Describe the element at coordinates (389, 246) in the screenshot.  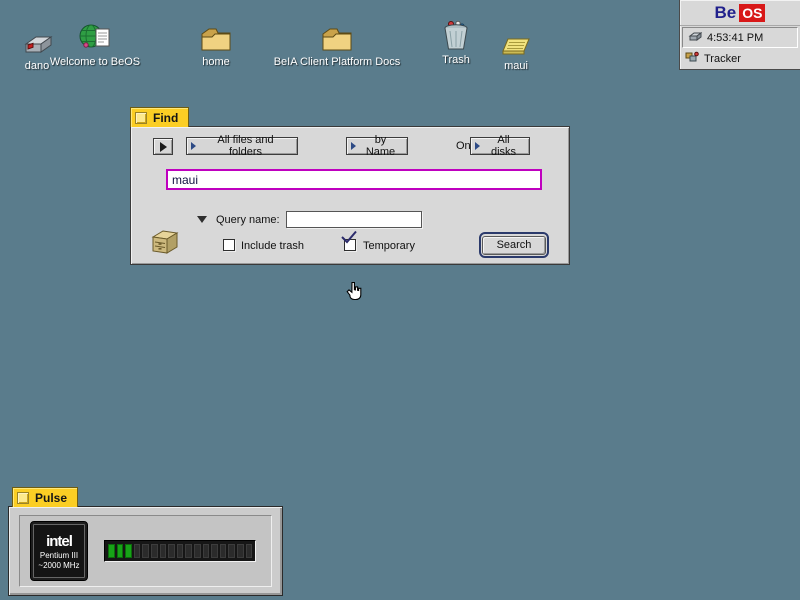
I see `temporary-label: Temporary` at that location.